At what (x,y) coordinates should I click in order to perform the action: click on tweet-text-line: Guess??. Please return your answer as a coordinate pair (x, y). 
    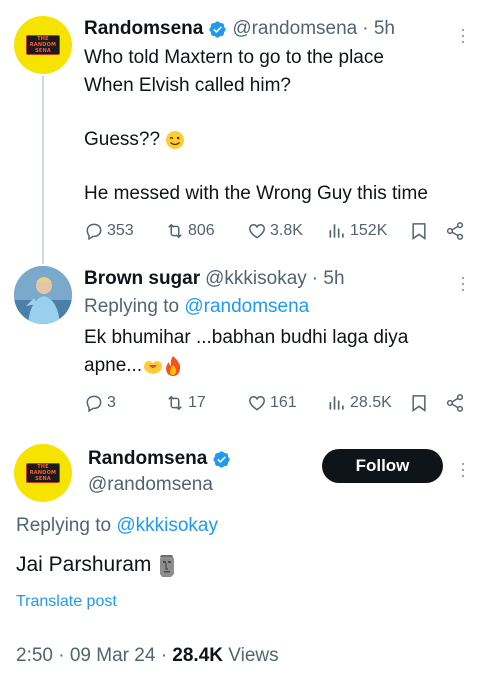
    Looking at the image, I should click on (134, 140).